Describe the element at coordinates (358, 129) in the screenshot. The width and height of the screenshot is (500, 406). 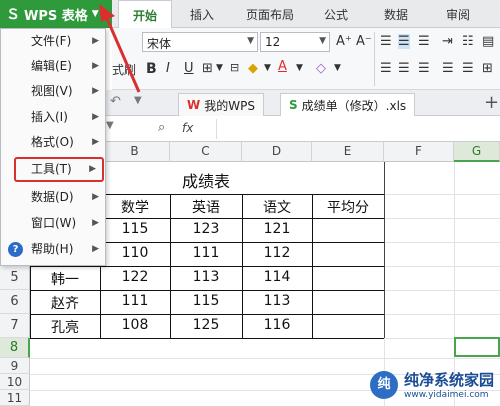
I see `formula-input` at that location.